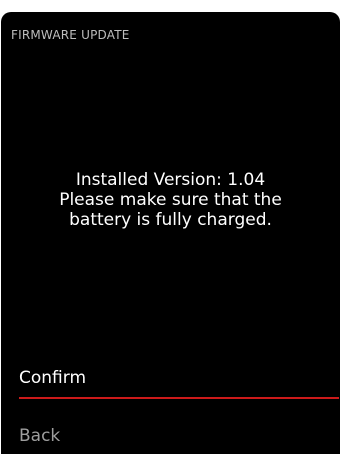  What do you see at coordinates (178, 436) in the screenshot?
I see `back-option: Back` at bounding box center [178, 436].